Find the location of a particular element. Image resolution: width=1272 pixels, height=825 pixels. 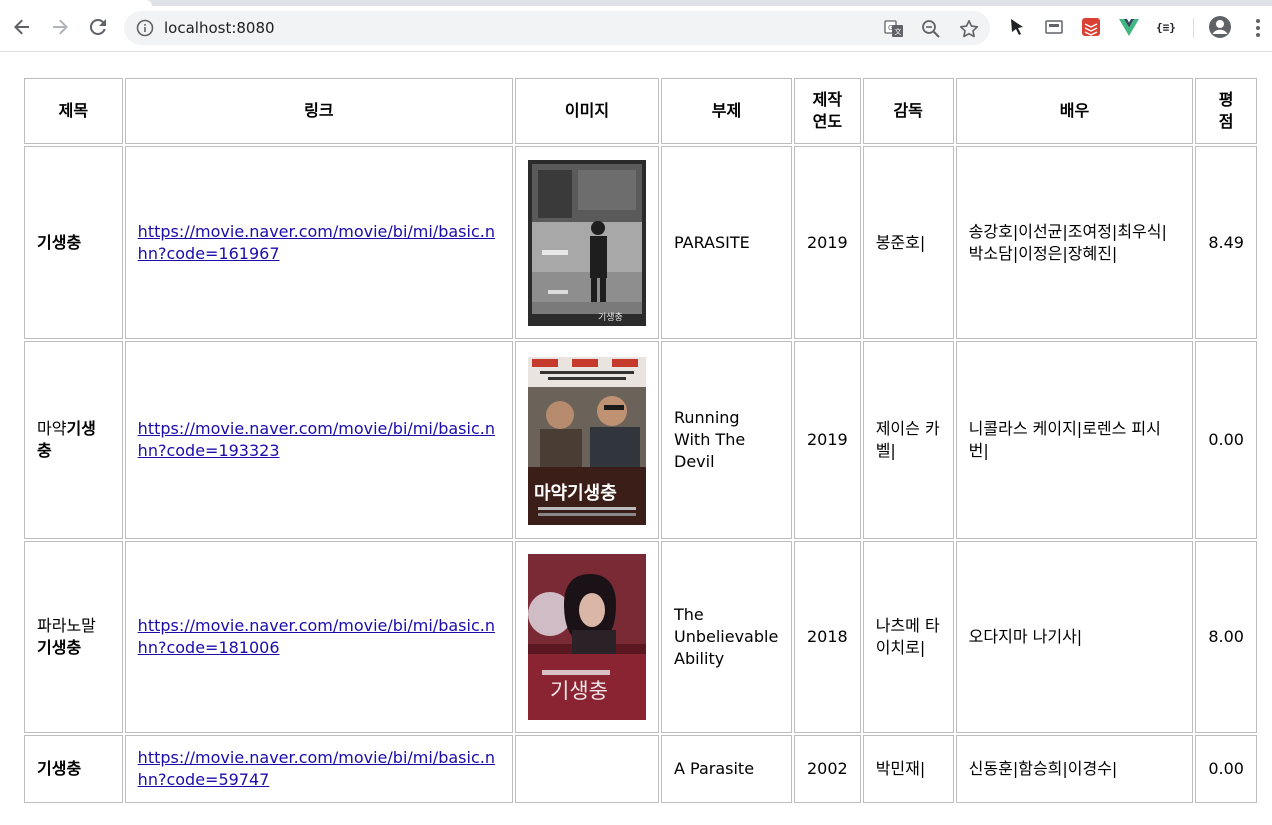

info-icon is located at coordinates (145, 28).